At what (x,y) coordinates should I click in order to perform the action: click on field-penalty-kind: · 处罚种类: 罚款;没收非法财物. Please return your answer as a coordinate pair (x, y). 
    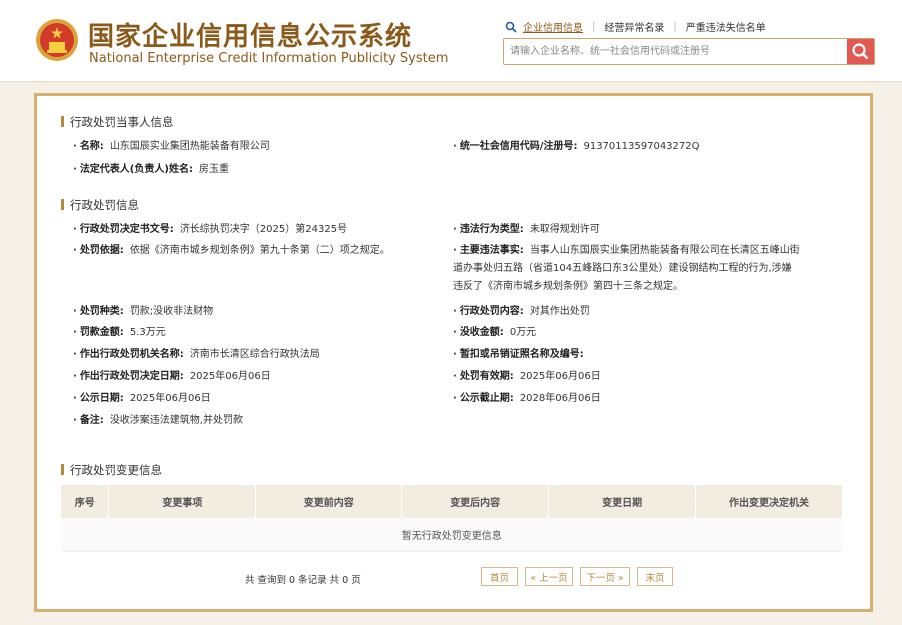
    Looking at the image, I should click on (143, 311).